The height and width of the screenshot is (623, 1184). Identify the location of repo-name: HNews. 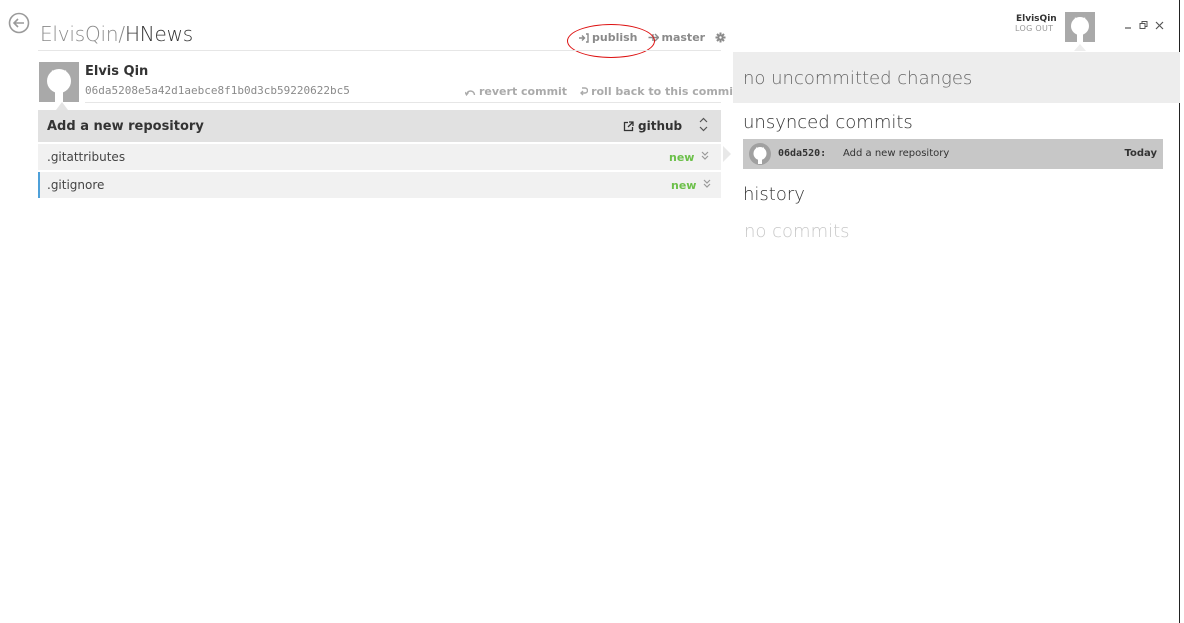
(159, 34).